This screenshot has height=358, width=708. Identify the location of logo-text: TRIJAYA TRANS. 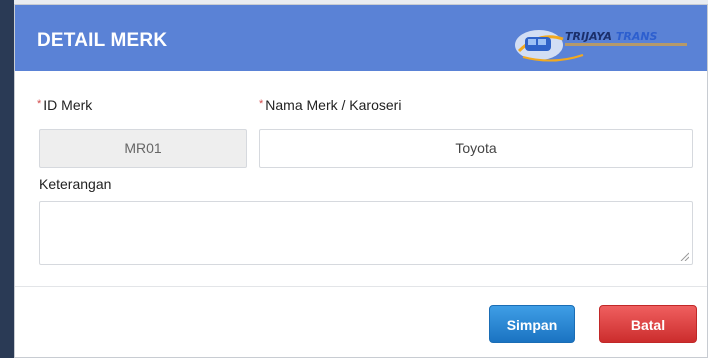
(611, 36).